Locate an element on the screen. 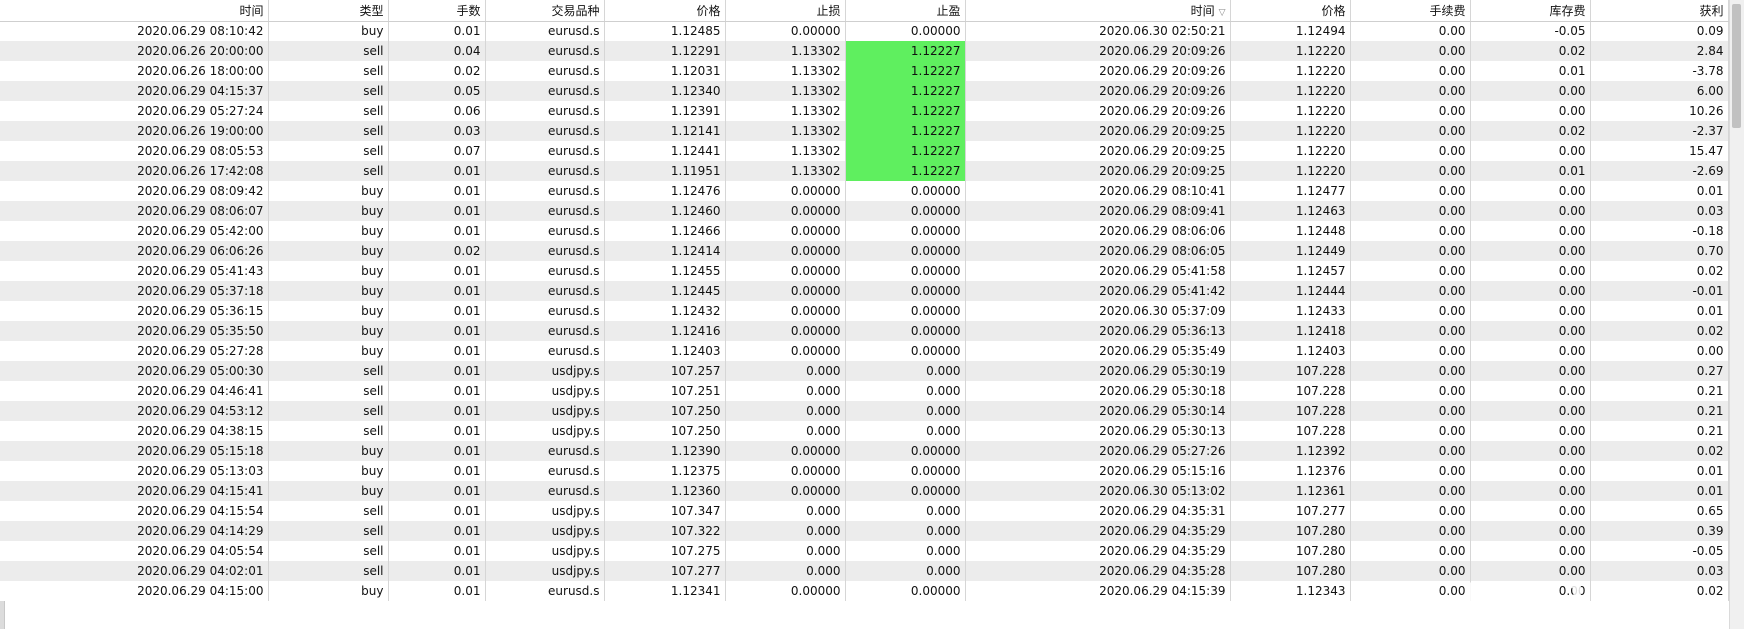 This screenshot has width=1744, height=629. vertical-scrollbar is located at coordinates (1736, 314).